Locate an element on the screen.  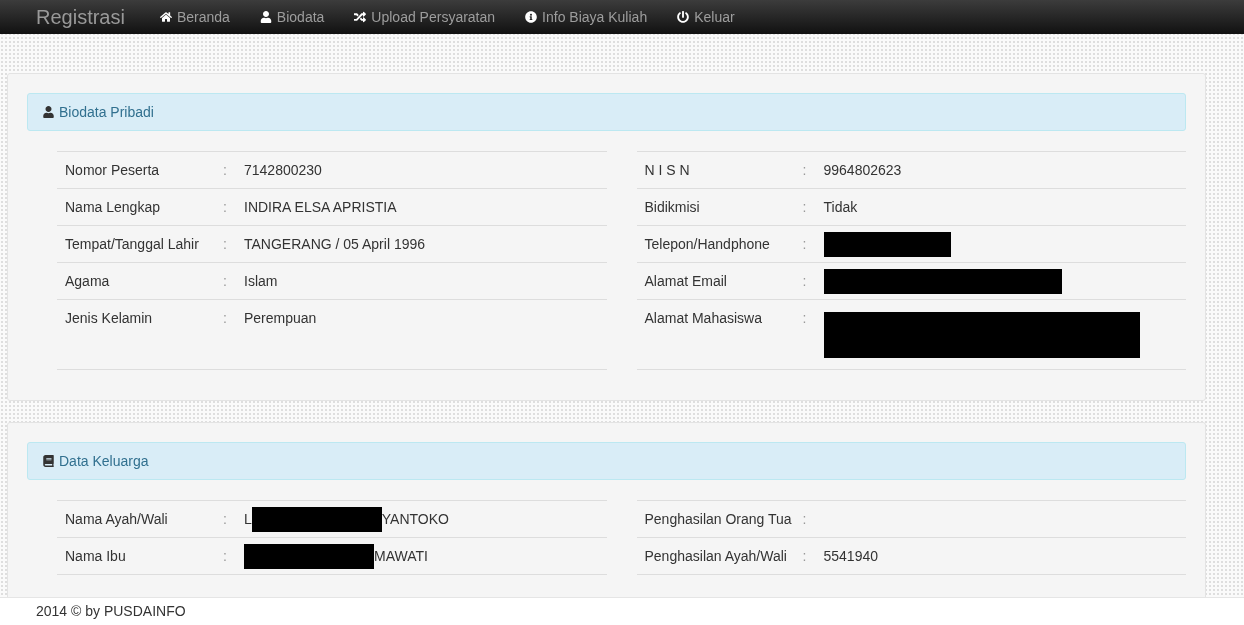
panel-title: Biodata Pribadi is located at coordinates (106, 112).